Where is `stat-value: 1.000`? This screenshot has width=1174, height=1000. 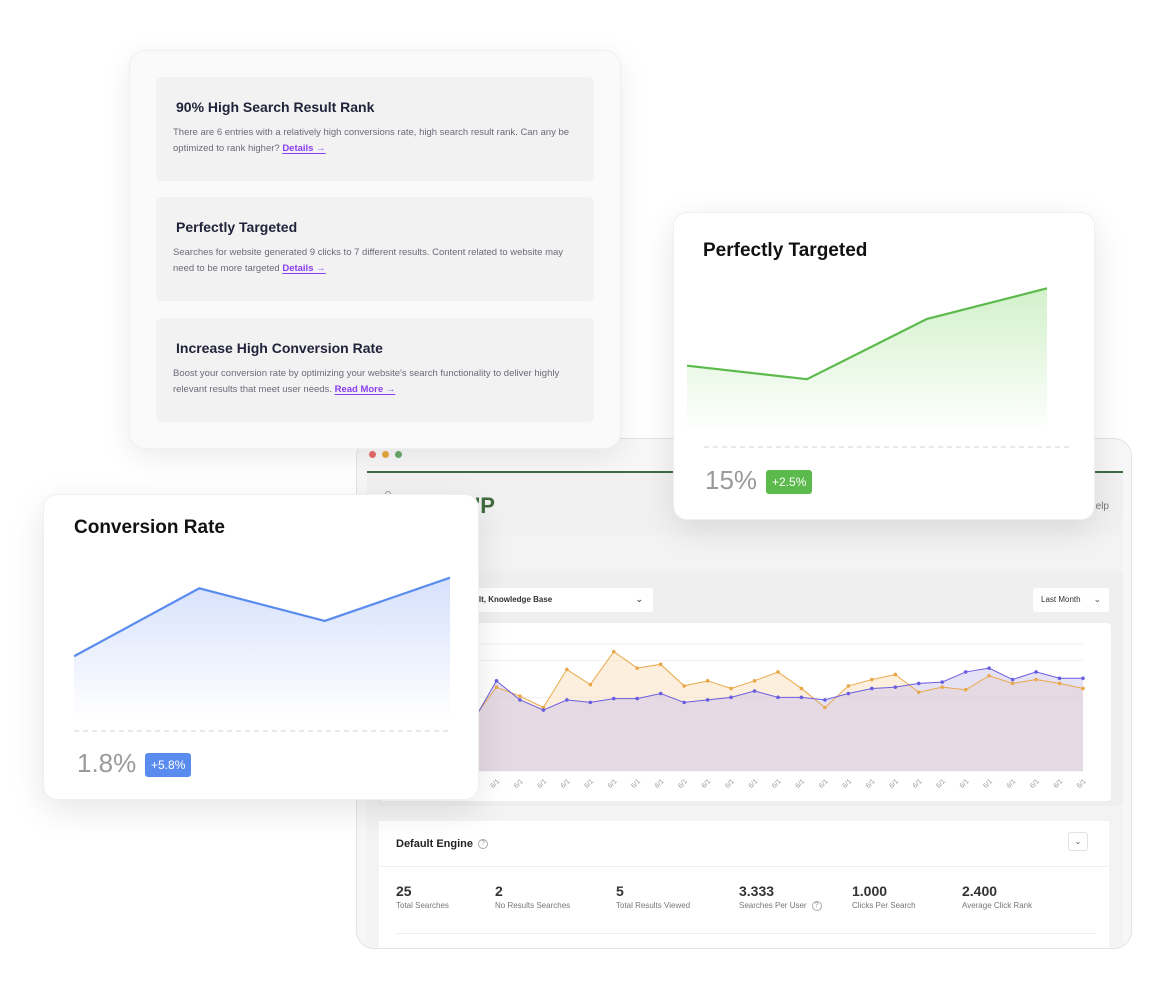
stat-value: 1.000 is located at coordinates (870, 891).